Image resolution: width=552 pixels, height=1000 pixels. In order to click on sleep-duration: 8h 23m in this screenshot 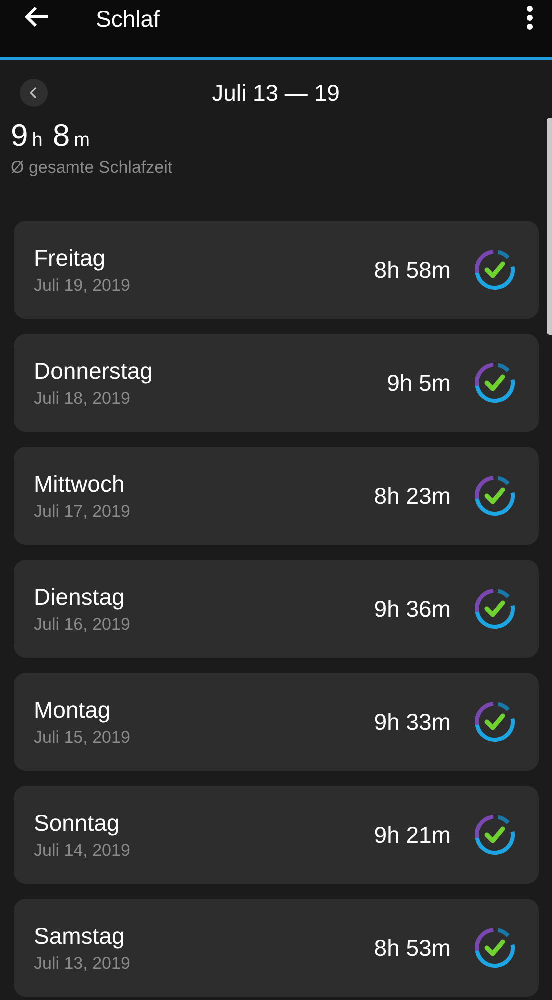, I will do `click(412, 496)`.